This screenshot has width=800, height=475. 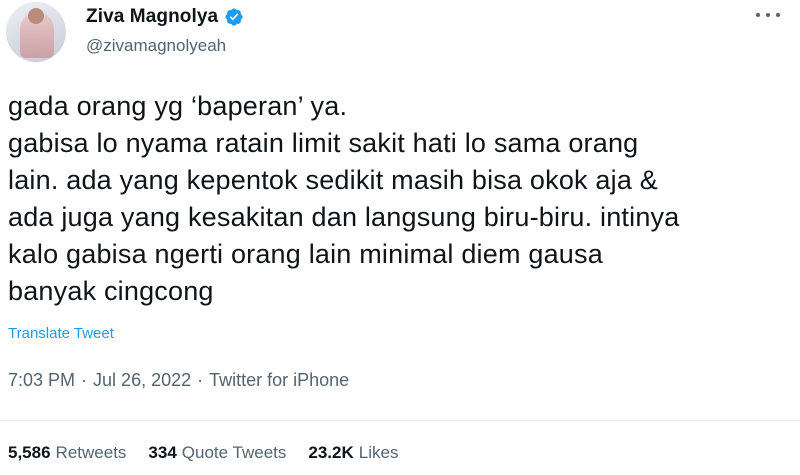 What do you see at coordinates (331, 452) in the screenshot?
I see `likes-count: 23.2K` at bounding box center [331, 452].